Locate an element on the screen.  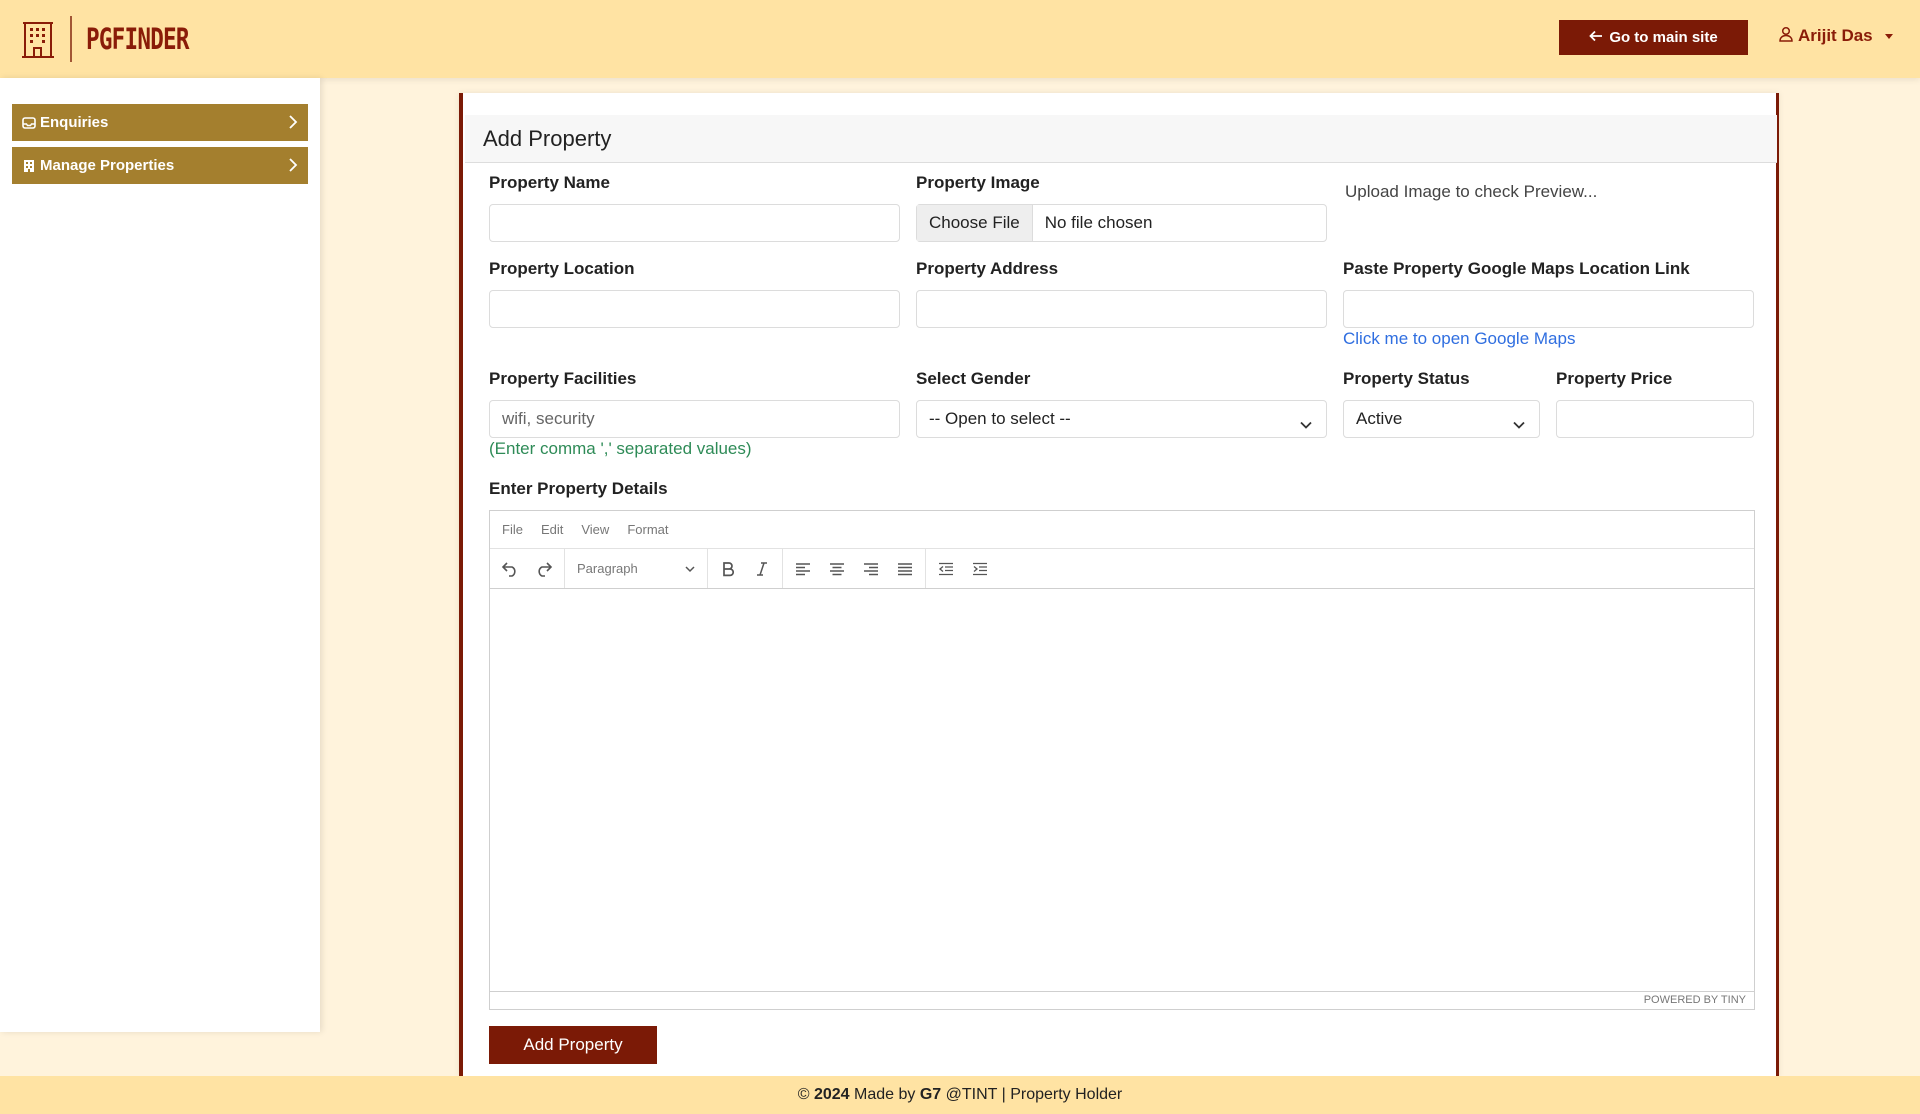
brand-name: PGFINDER is located at coordinates (137, 39).